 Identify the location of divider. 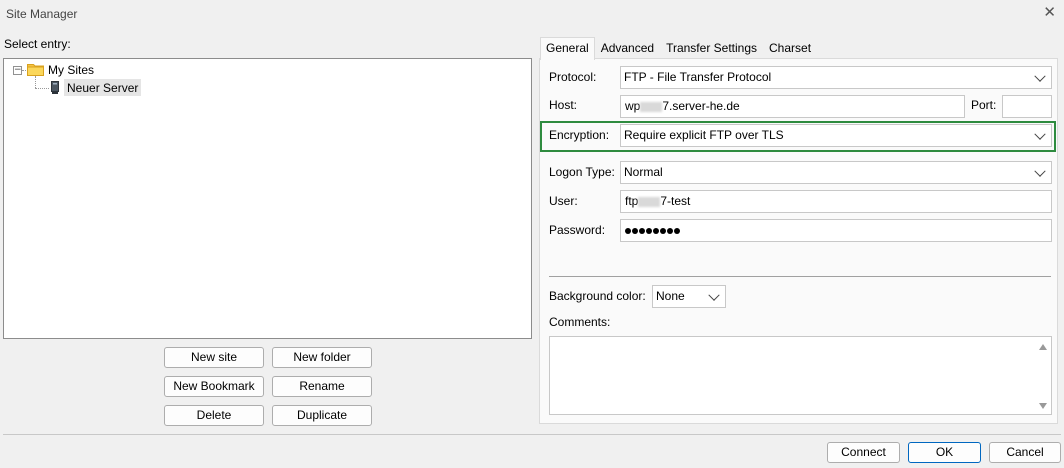
(800, 276).